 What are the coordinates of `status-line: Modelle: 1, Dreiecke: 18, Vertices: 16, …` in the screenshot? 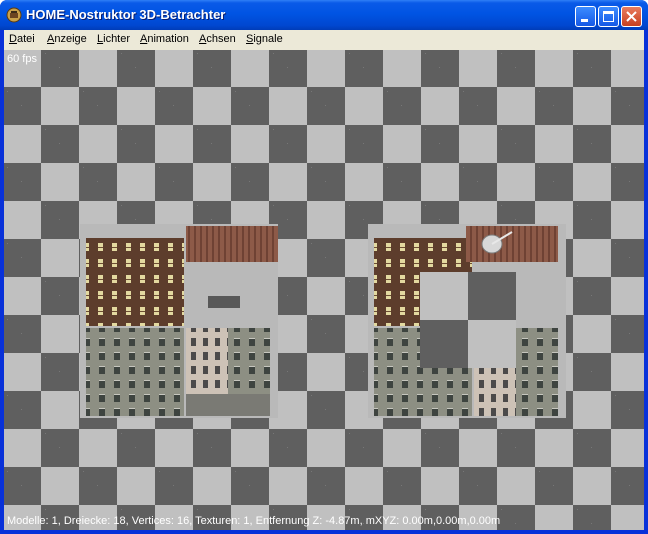 It's located at (254, 521).